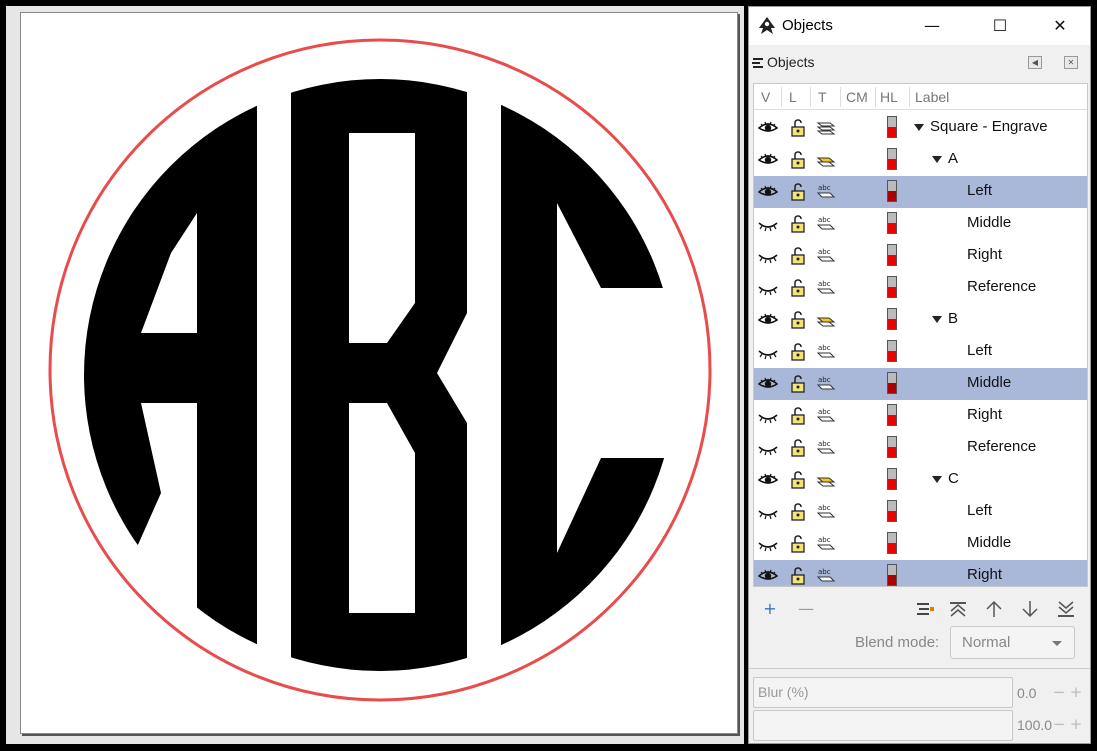  What do you see at coordinates (1059, 692) in the screenshot?
I see `blur-decrement-button: −` at bounding box center [1059, 692].